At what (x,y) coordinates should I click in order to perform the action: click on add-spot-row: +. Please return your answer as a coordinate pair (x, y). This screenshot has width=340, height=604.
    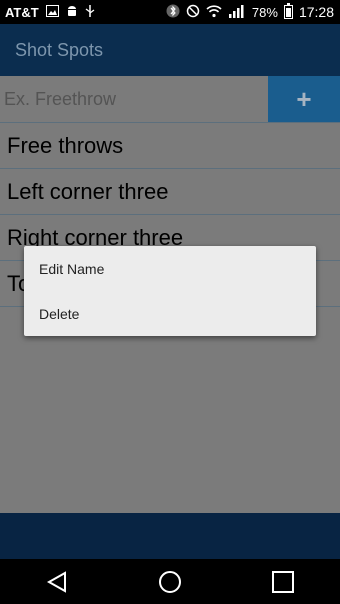
    Looking at the image, I should click on (170, 99).